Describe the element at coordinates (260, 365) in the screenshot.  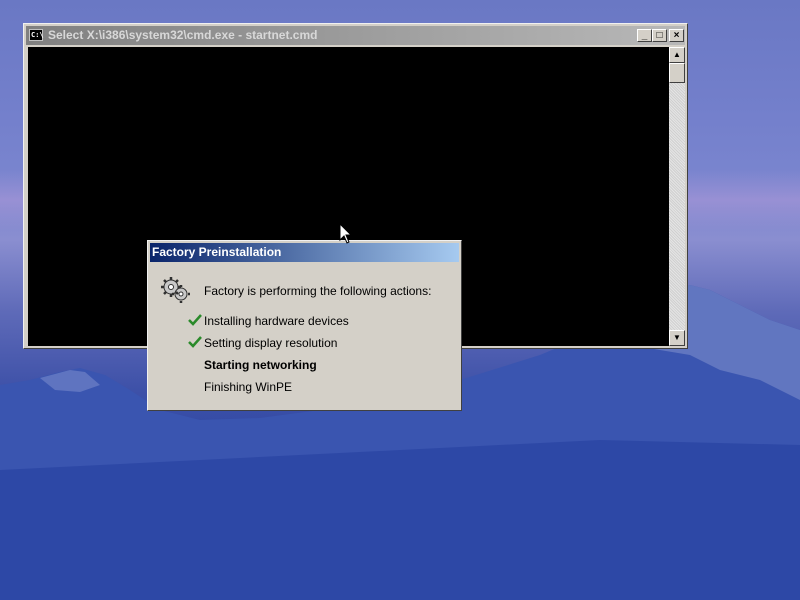
I see `action-item-current: Starting networking` at that location.